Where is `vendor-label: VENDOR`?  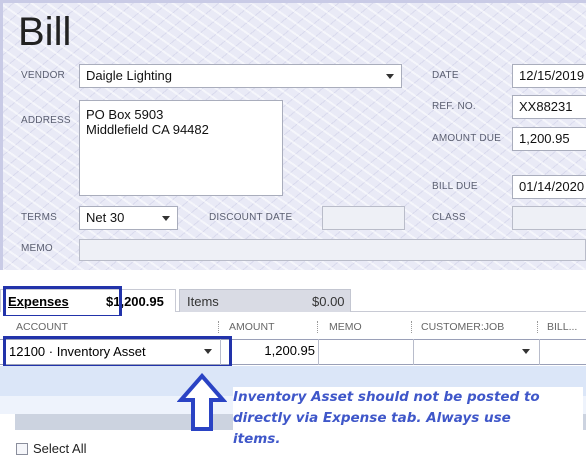 vendor-label: VENDOR is located at coordinates (43, 75).